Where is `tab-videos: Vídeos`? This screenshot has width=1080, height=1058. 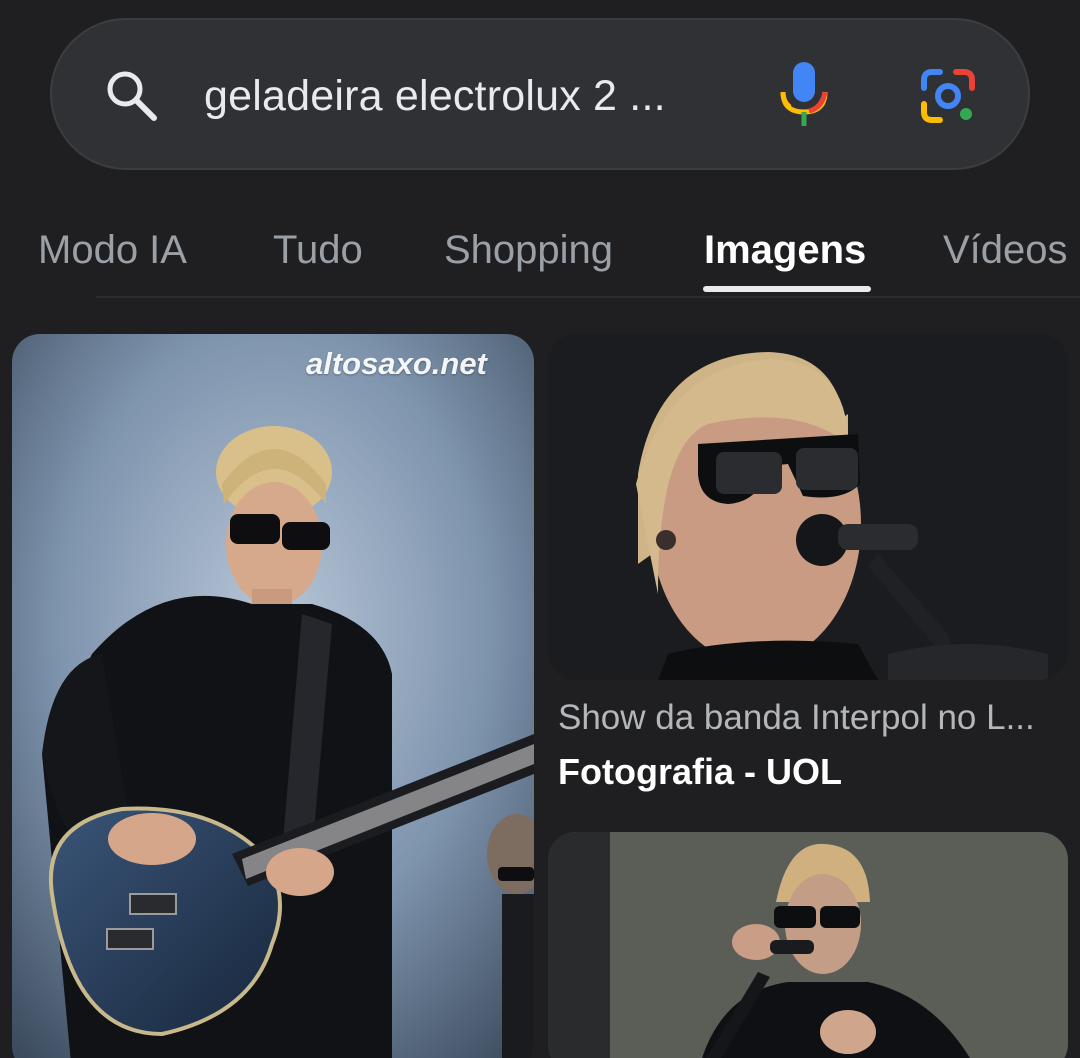
tab-videos: Vídeos is located at coordinates (1005, 250).